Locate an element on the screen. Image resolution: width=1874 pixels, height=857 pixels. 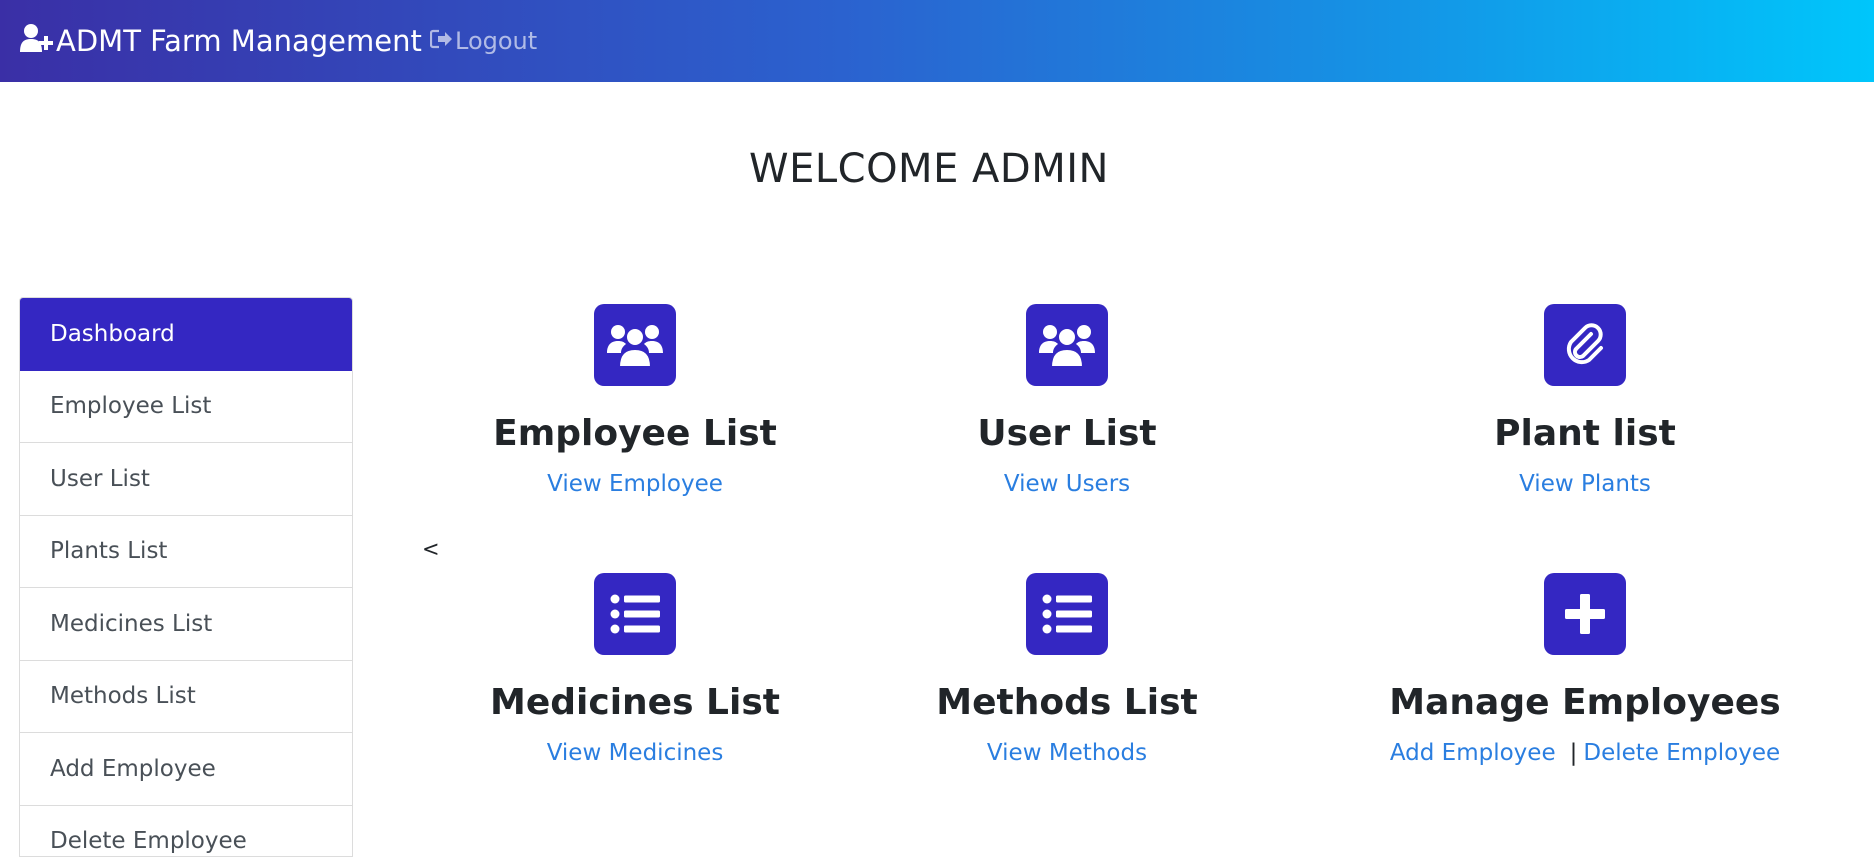
sidebar-item-employee-list: Employee List is located at coordinates (186, 407).